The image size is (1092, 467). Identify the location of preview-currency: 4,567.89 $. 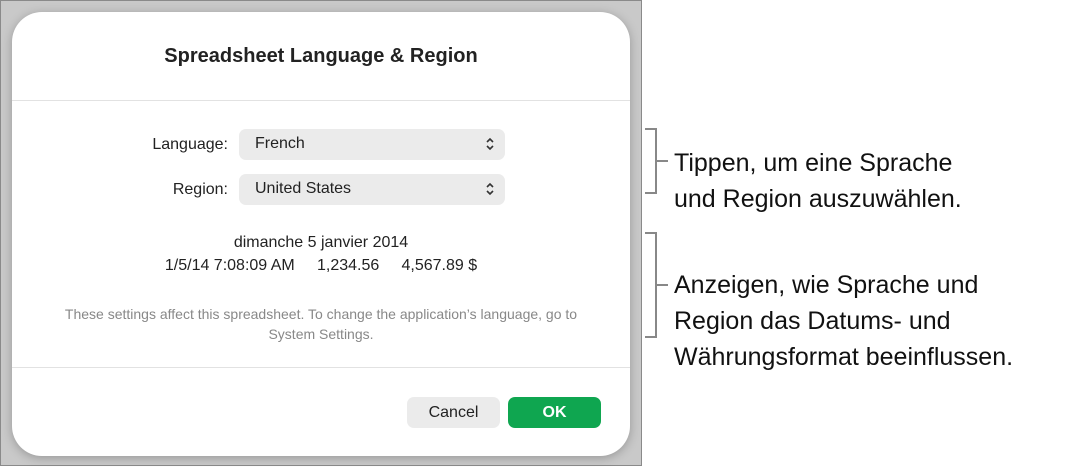
(439, 265).